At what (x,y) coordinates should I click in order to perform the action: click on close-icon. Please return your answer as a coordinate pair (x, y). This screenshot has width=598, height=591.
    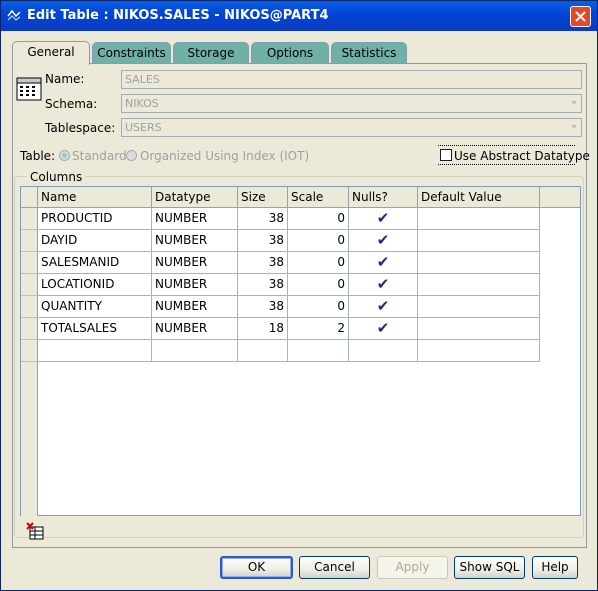
    Looking at the image, I should click on (580, 16).